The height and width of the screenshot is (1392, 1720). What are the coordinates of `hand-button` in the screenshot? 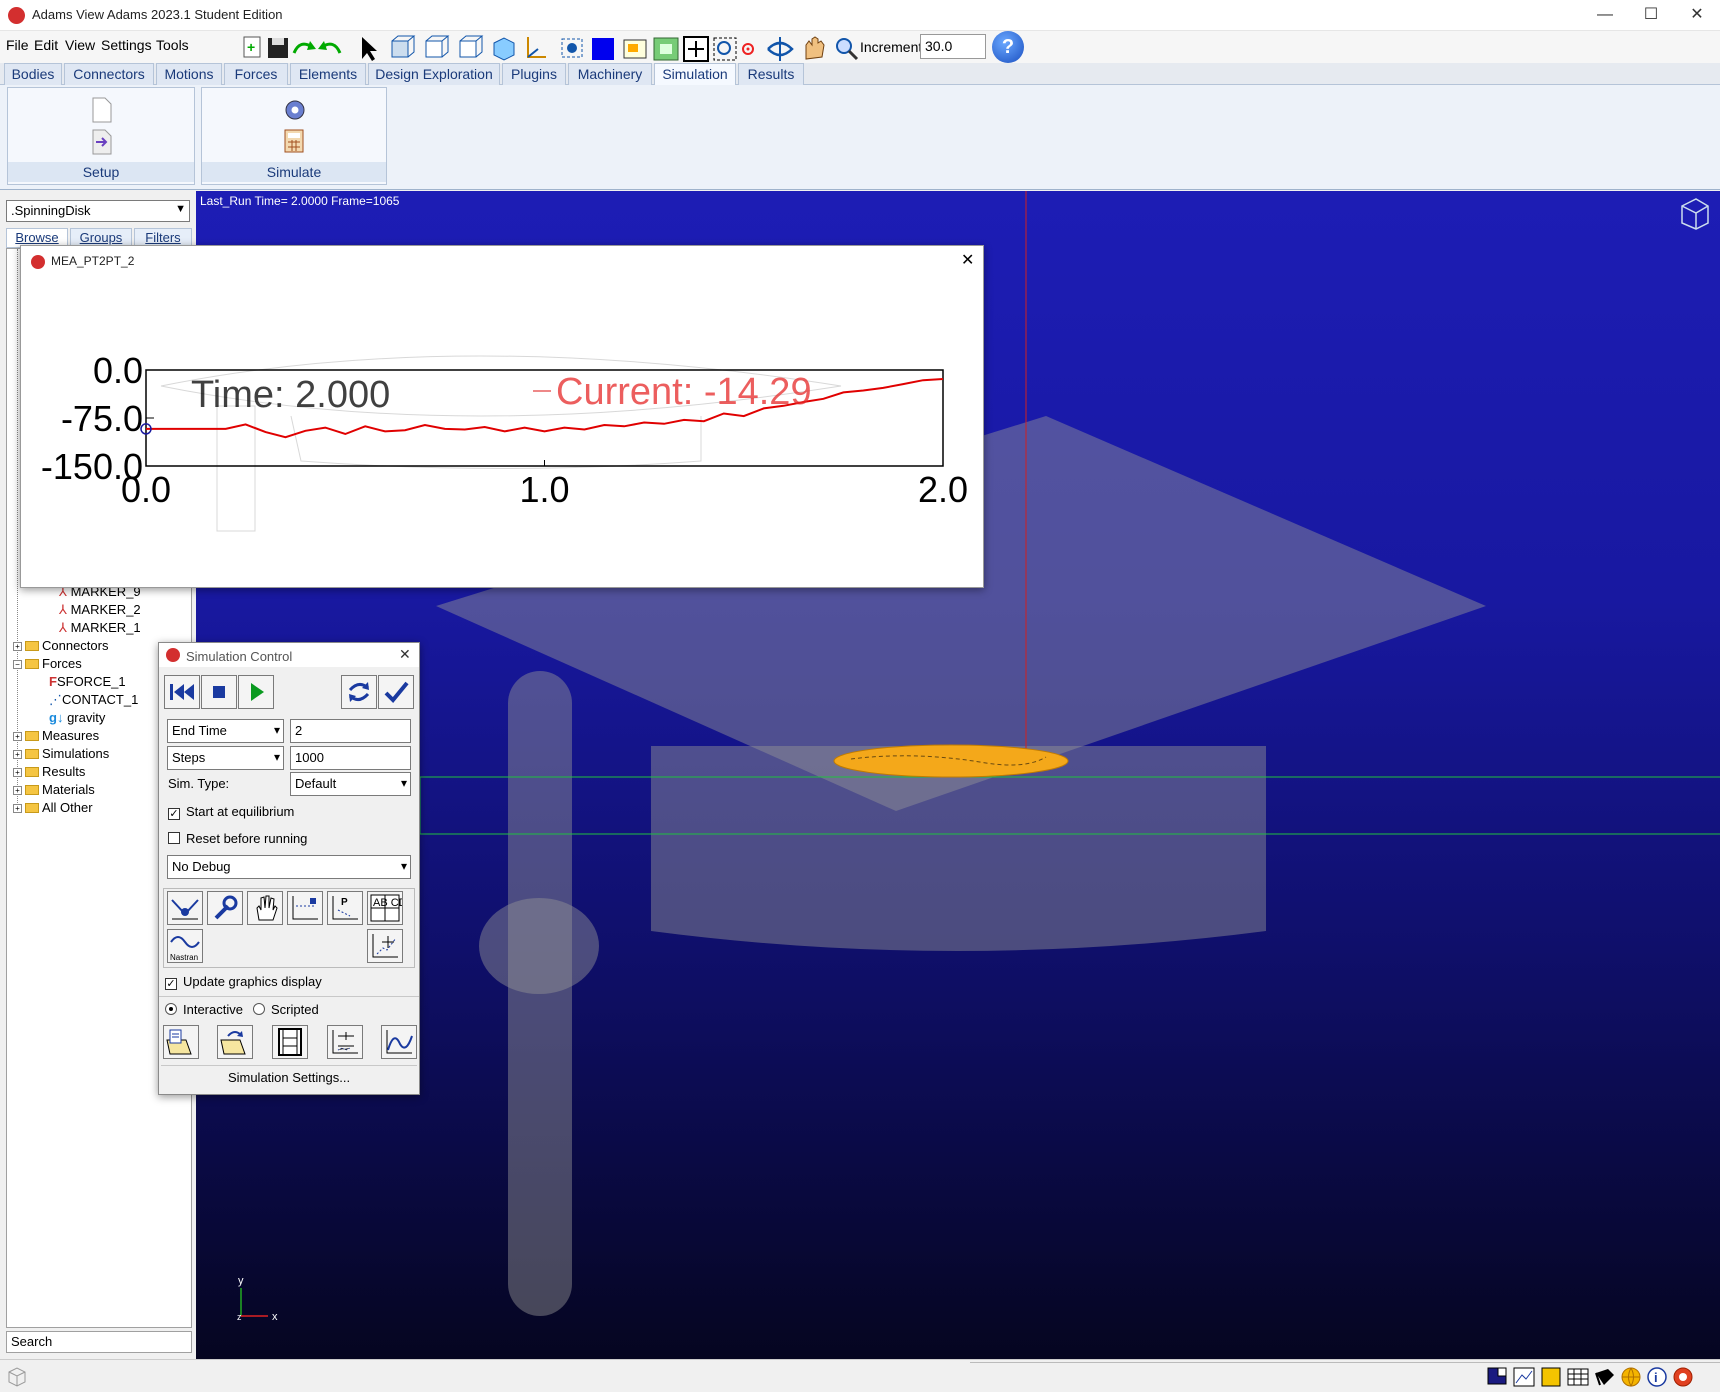 It's located at (265, 908).